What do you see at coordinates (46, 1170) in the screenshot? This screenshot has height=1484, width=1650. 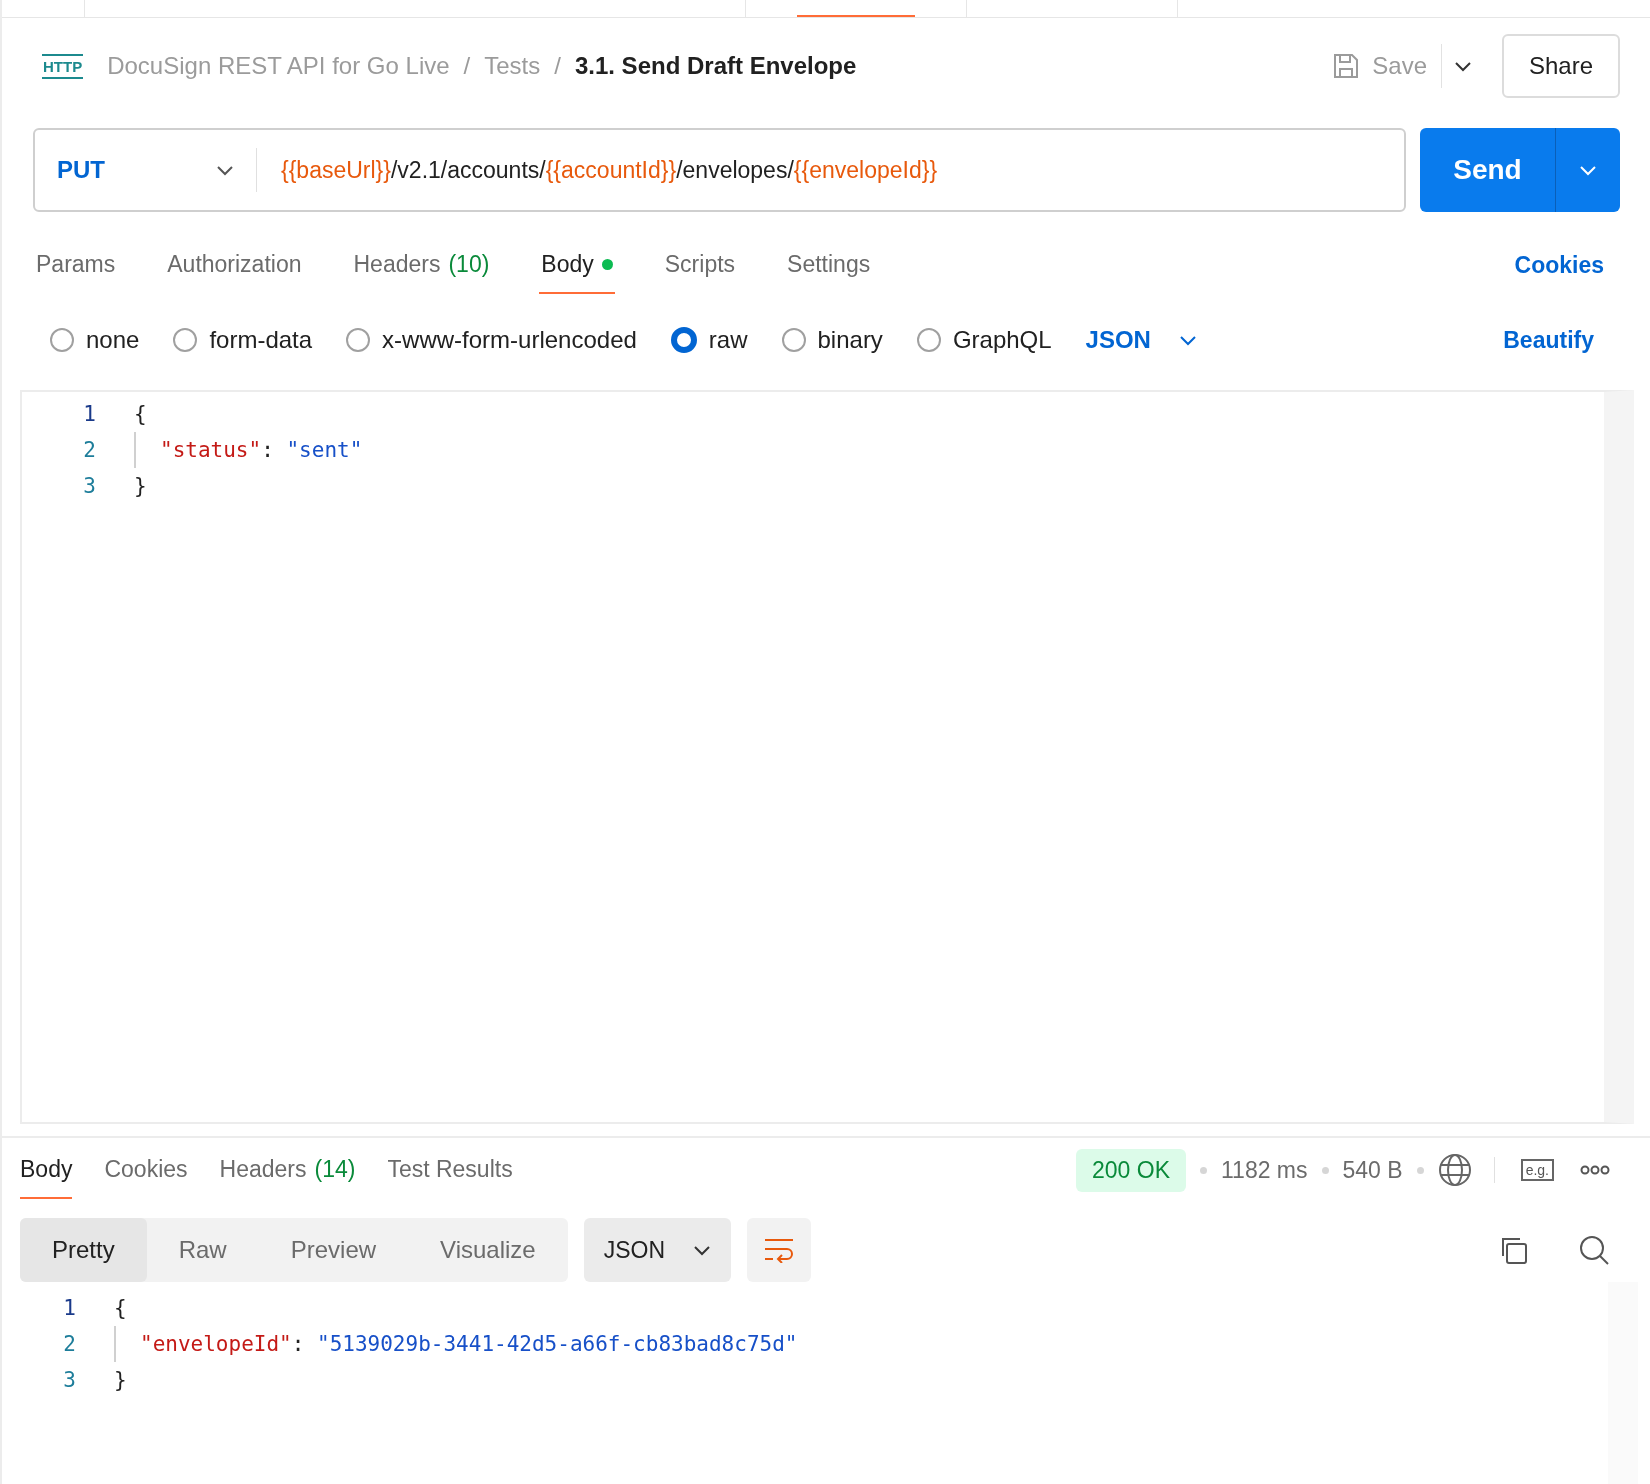 I see `response-tab: Body` at bounding box center [46, 1170].